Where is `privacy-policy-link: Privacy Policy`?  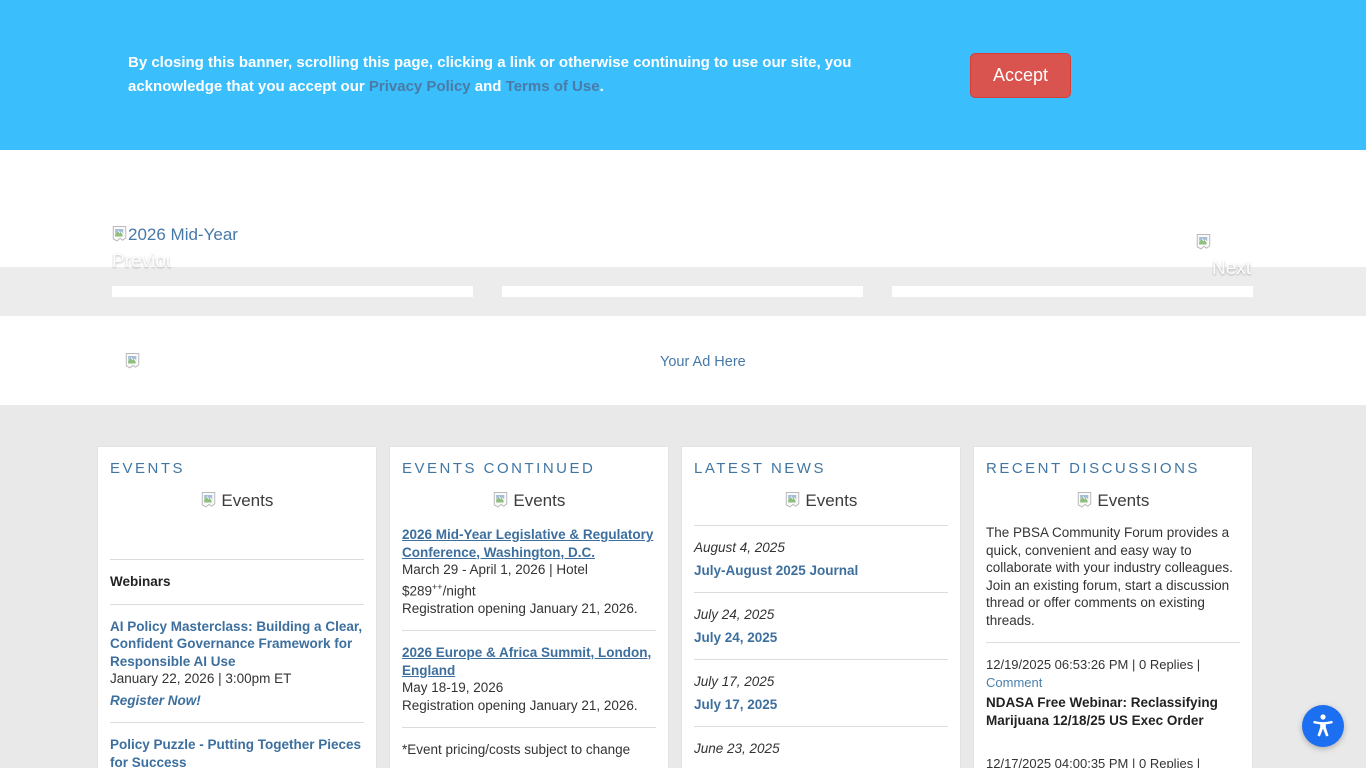 privacy-policy-link: Privacy Policy is located at coordinates (420, 86).